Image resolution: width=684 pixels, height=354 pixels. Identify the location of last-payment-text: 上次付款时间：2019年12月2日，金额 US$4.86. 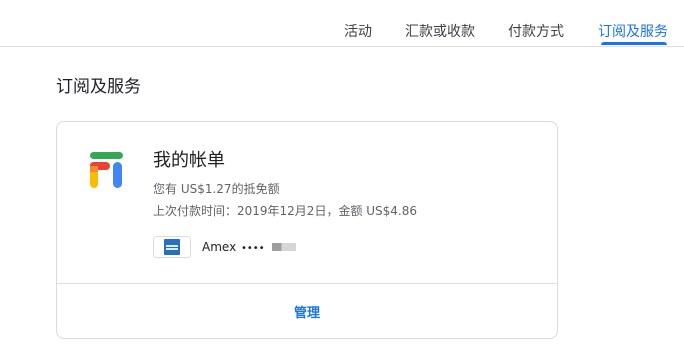
(285, 211).